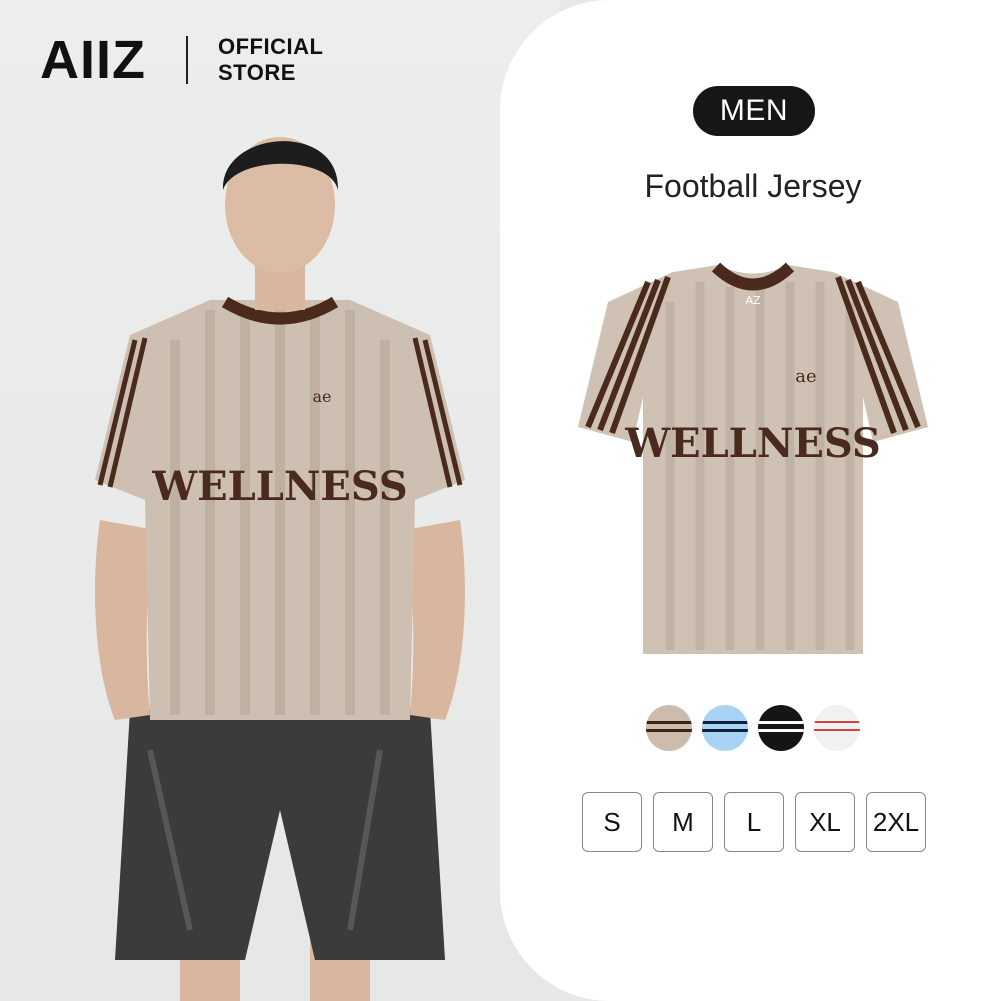 The height and width of the screenshot is (1001, 1001). Describe the element at coordinates (837, 728) in the screenshot. I see `swatch-white` at that location.